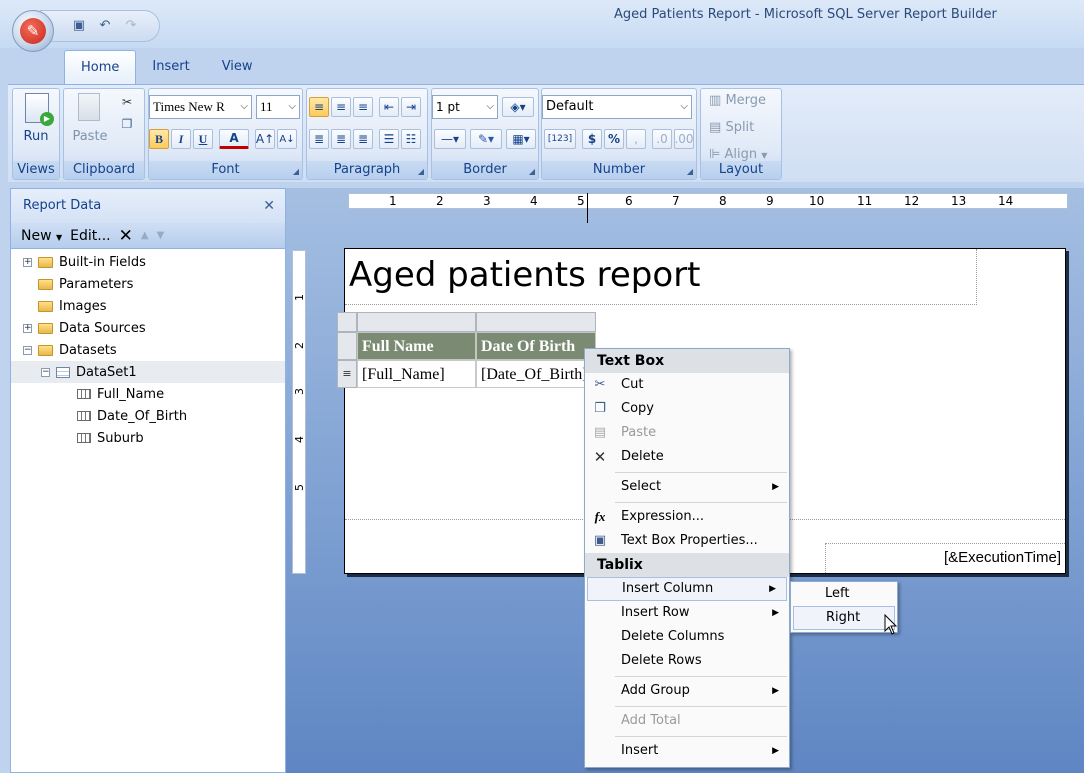 Image resolution: width=1084 pixels, height=773 pixels. I want to click on title-textbox: Aged patients report, so click(661, 277).